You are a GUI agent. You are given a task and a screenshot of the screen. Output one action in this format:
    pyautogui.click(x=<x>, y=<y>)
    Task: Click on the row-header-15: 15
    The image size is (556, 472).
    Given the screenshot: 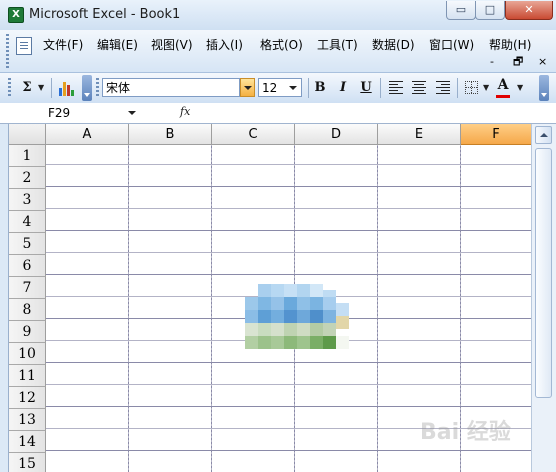 What is the action you would take?
    pyautogui.click(x=27, y=462)
    